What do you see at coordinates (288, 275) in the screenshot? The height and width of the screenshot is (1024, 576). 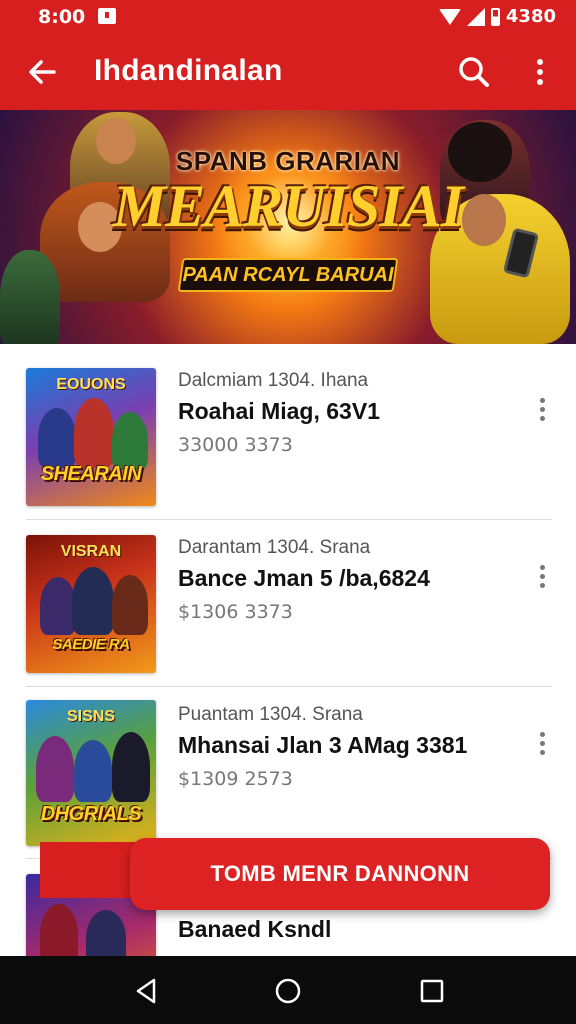 I see `banner-subtitle: PAAN RCAYL BARUAI` at bounding box center [288, 275].